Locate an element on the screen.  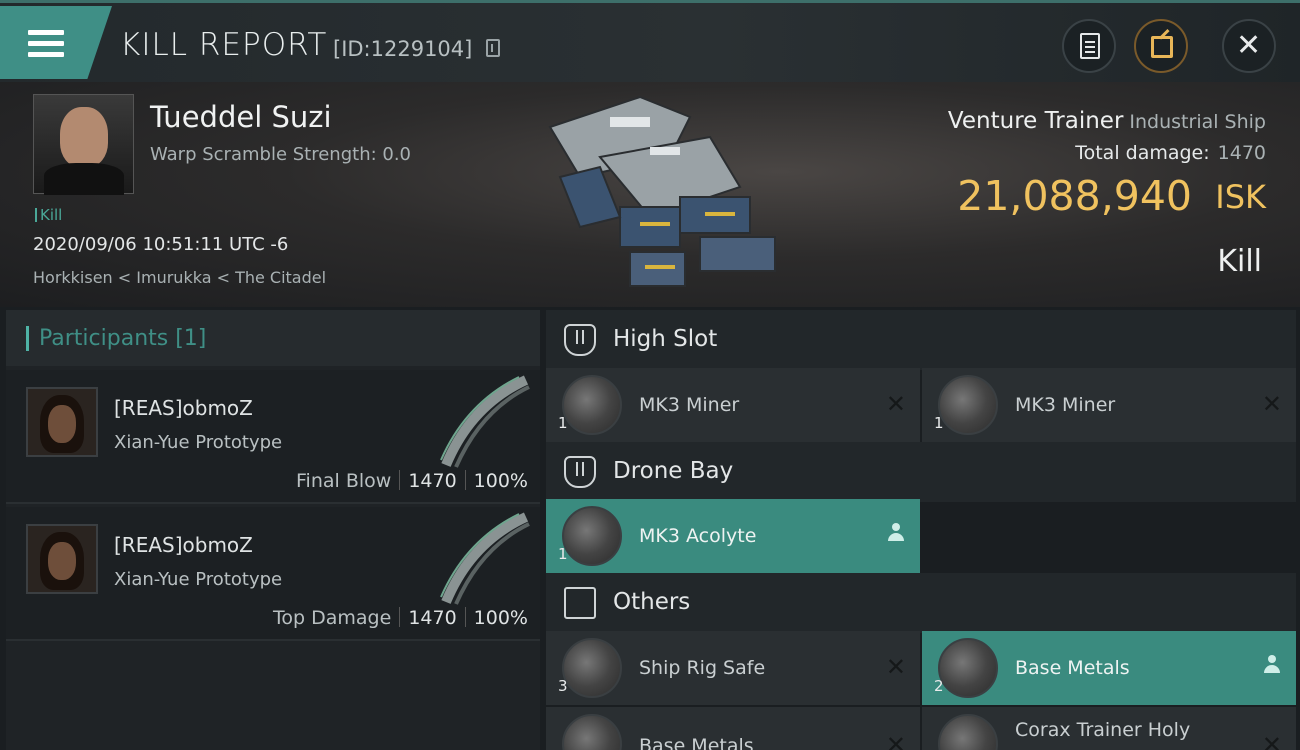
ship-class: Industrial Ship is located at coordinates (1197, 122).